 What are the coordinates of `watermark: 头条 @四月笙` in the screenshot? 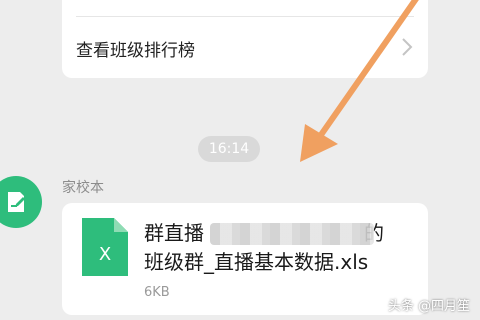 It's located at (428, 306).